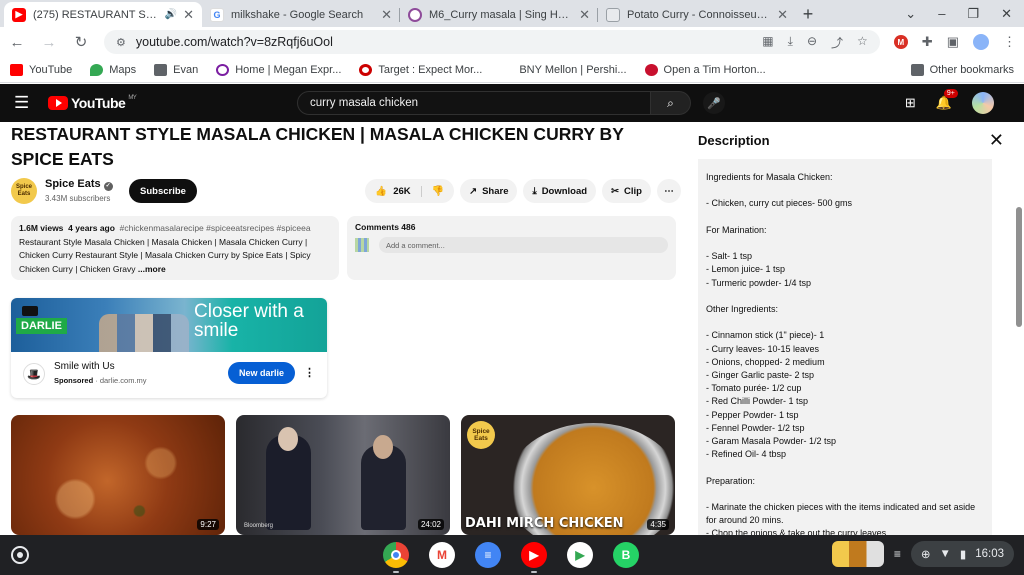 This screenshot has width=1024, height=575. What do you see at coordinates (973, 14) in the screenshot?
I see `restore-icon: ❐` at bounding box center [973, 14].